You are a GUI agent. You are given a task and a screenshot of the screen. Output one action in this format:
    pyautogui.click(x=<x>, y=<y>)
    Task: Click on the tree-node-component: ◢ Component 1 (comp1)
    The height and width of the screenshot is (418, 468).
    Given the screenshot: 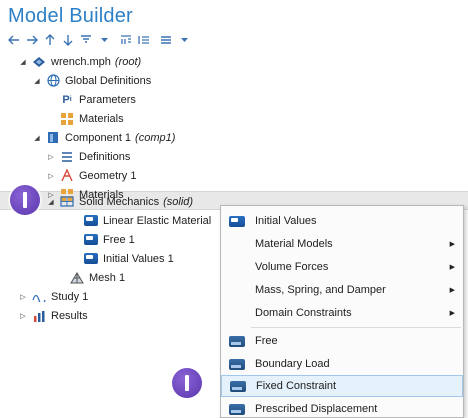 What is the action you would take?
    pyautogui.click(x=103, y=137)
    